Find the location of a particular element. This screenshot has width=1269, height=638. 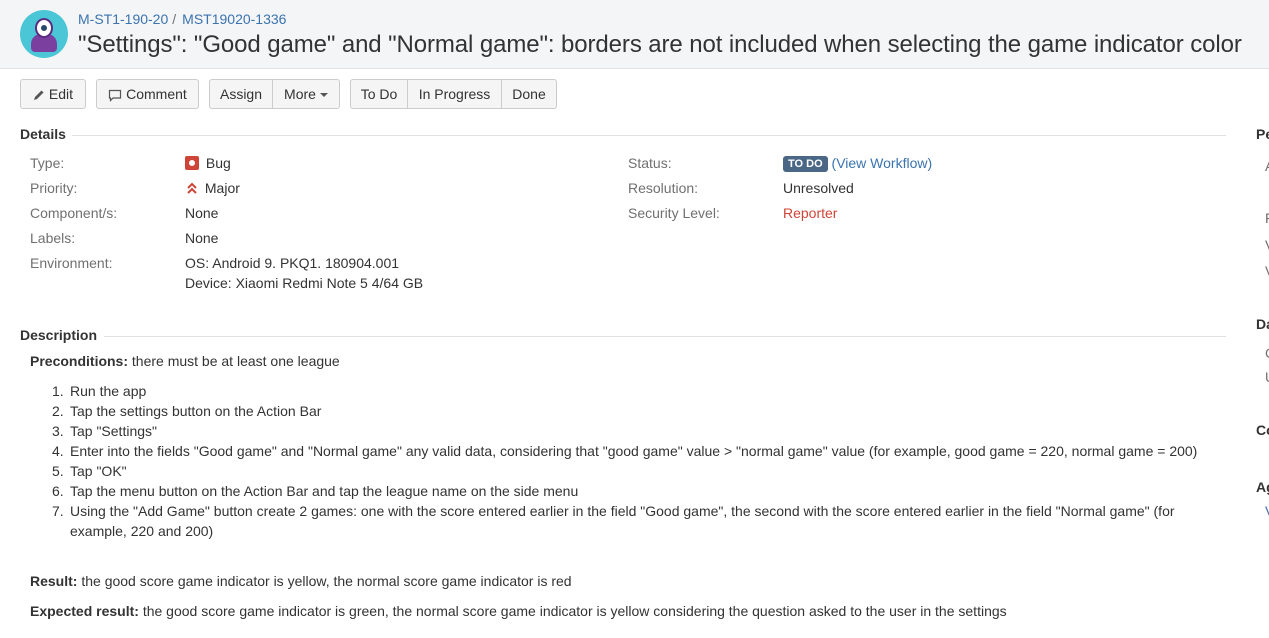

dates-heading: Da is located at coordinates (1262, 324).